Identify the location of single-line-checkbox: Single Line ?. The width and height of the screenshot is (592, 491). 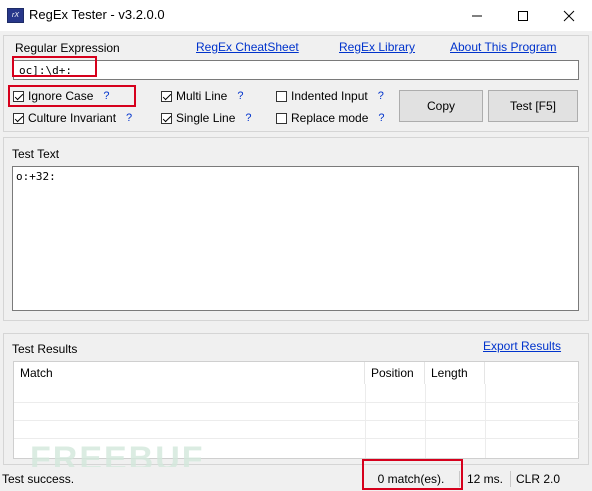
(206, 118).